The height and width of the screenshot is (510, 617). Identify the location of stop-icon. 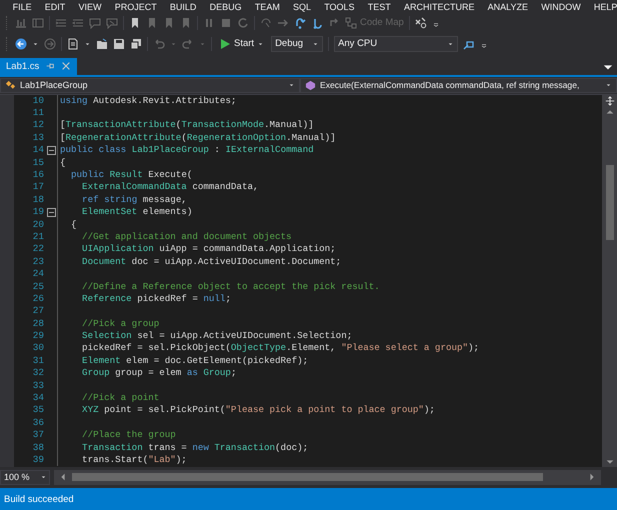
(226, 22).